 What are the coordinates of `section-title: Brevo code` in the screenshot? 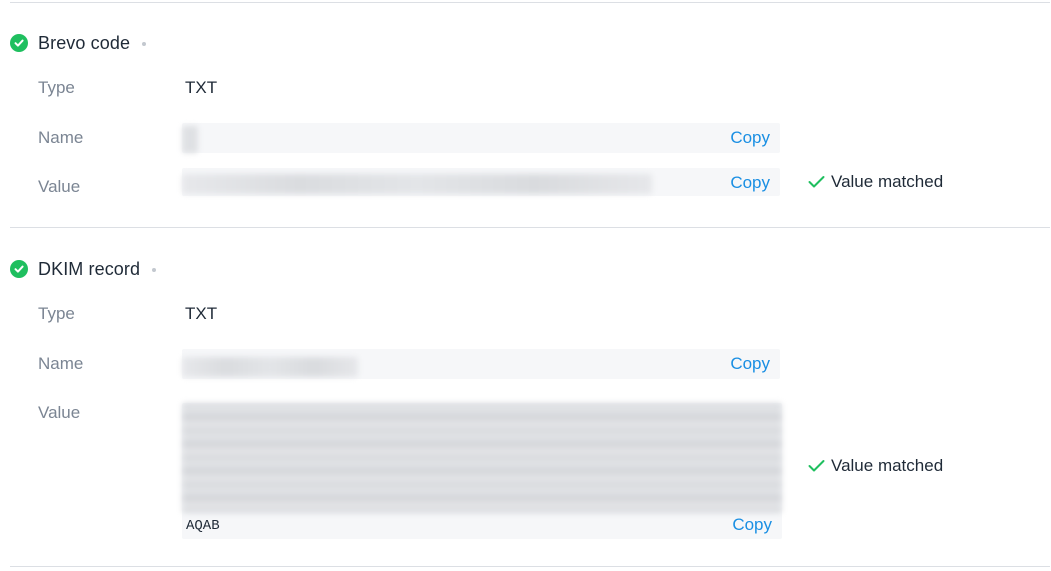 It's located at (84, 42).